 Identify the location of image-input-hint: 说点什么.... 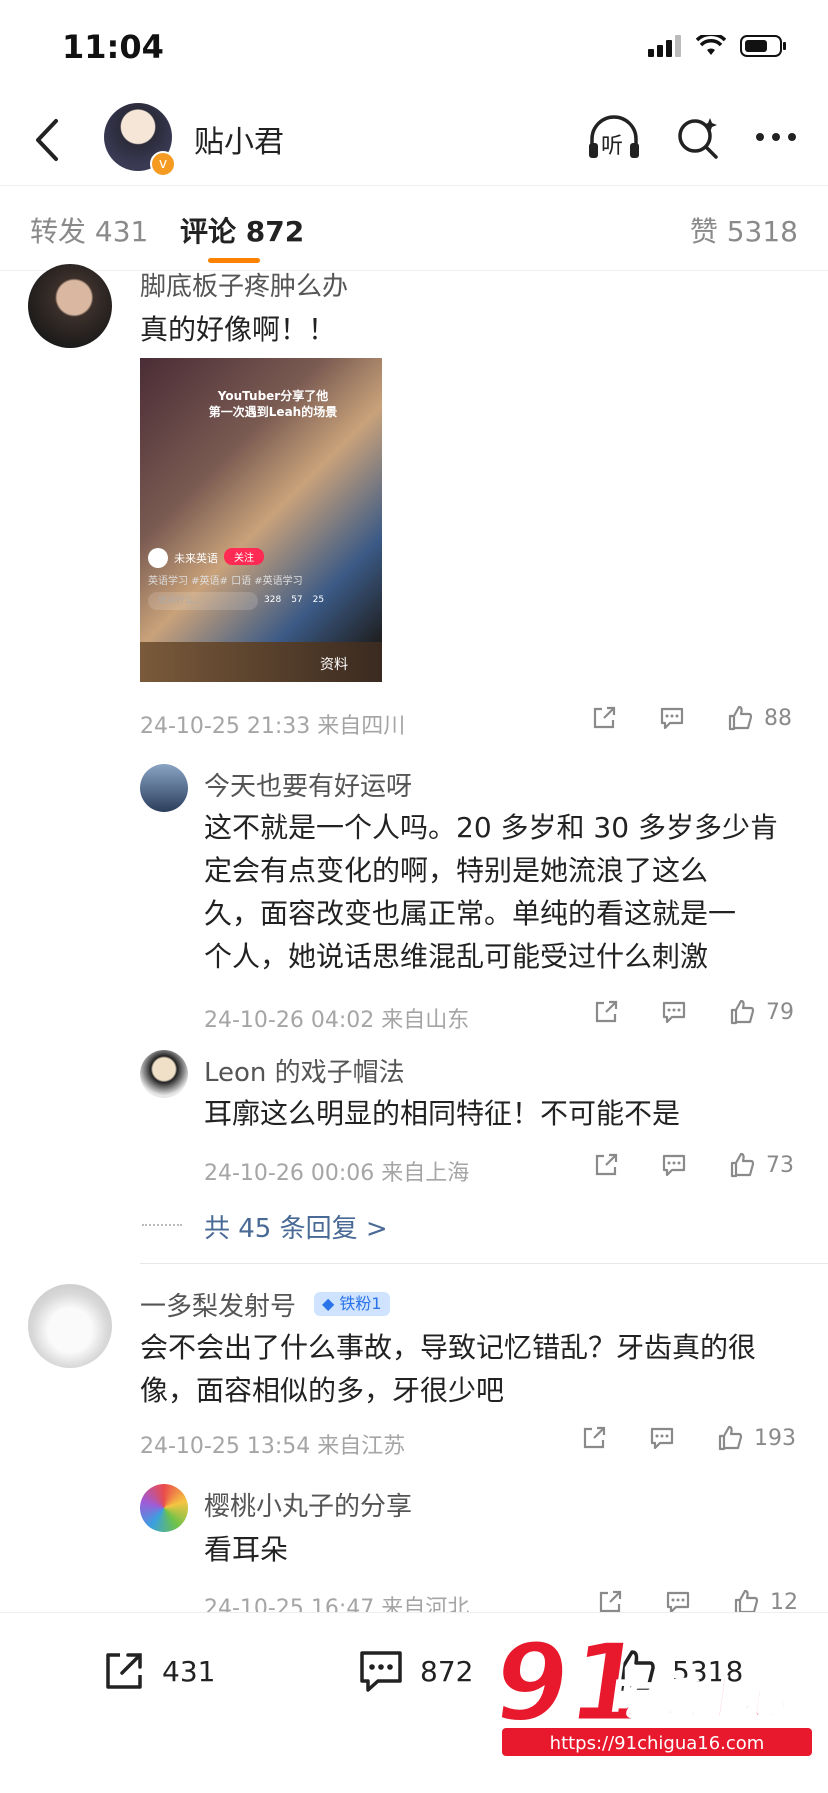
(203, 601).